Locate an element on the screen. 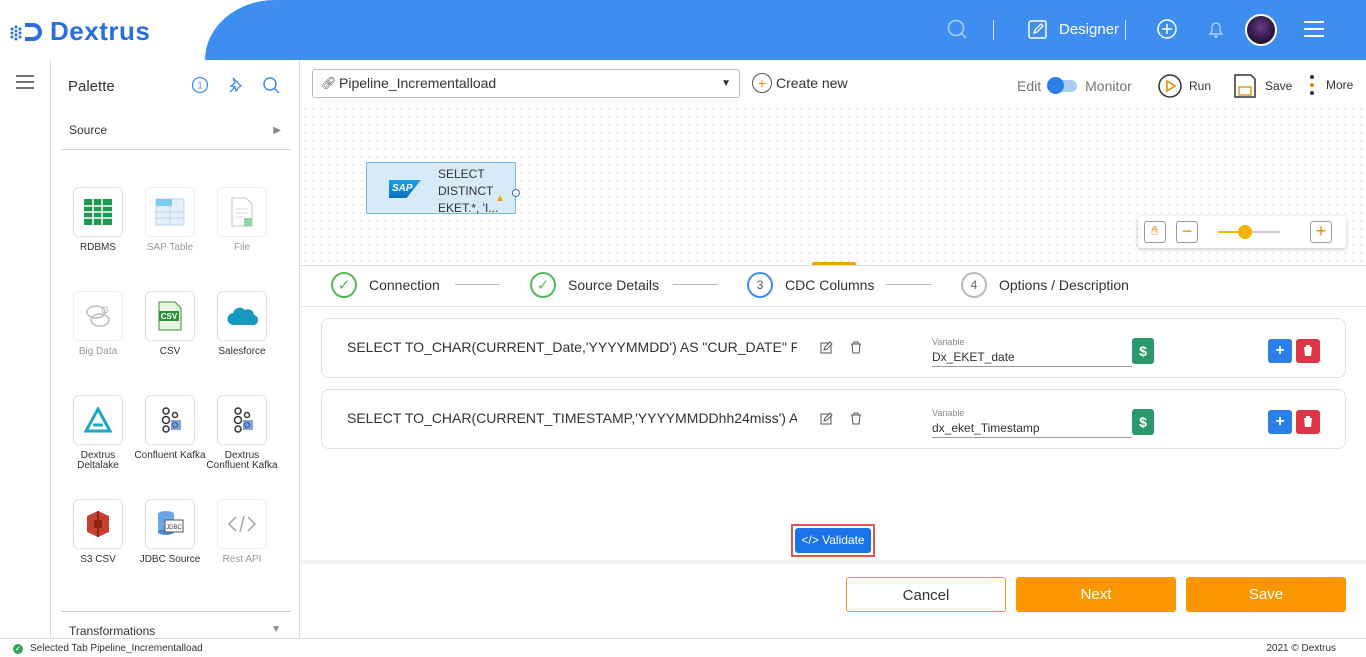 The image size is (1366, 657). palette-tile-s3-csv: S3 CSV is located at coordinates (98, 532).